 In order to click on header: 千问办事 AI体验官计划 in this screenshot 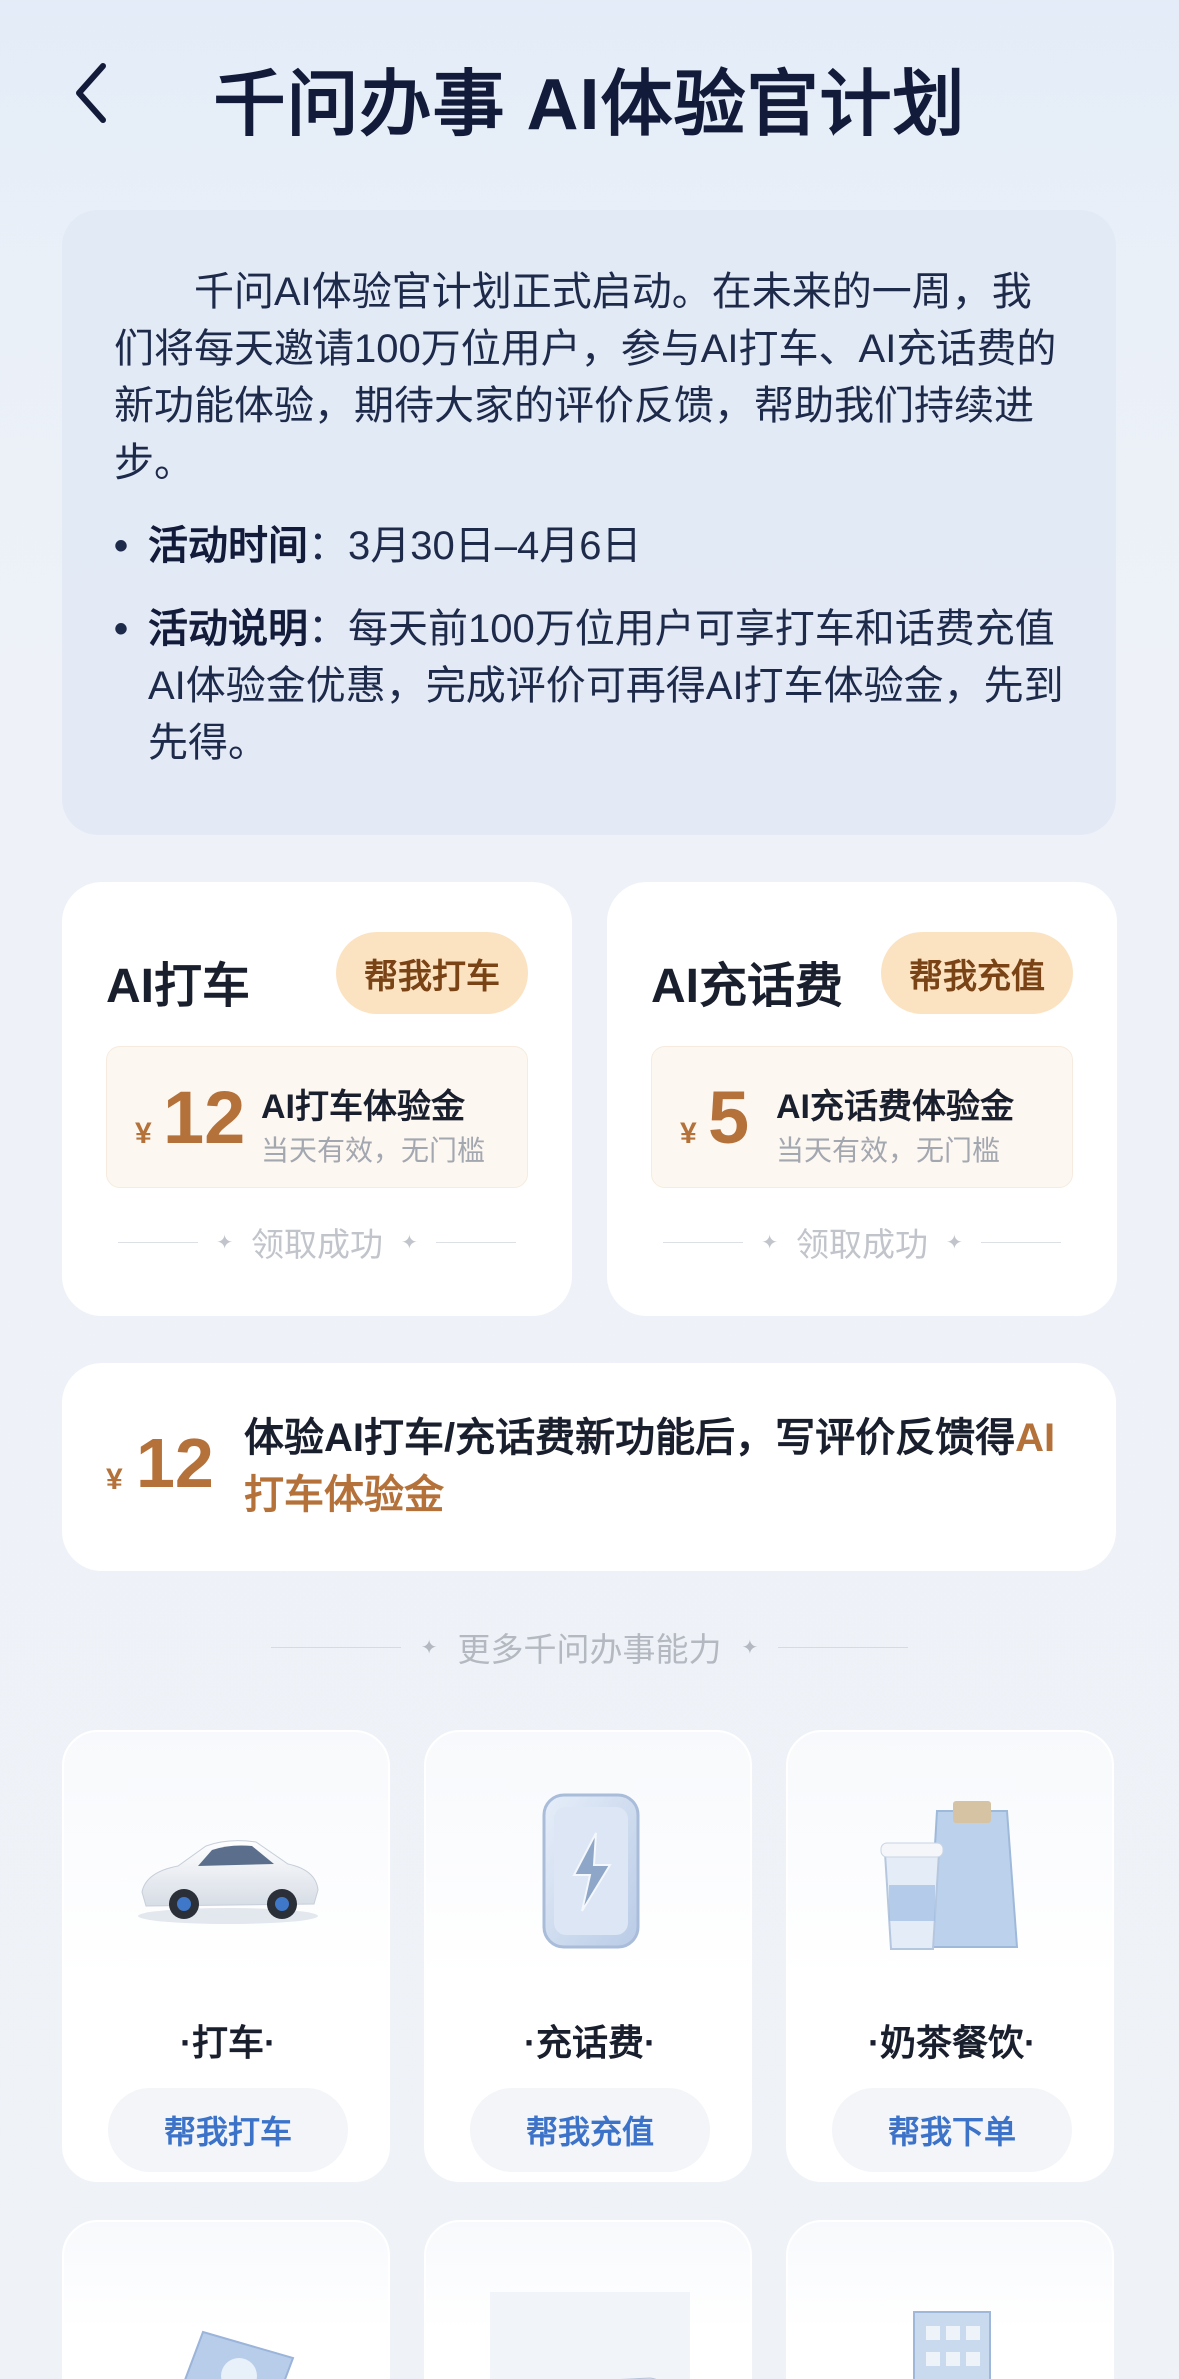, I will do `click(589, 95)`.